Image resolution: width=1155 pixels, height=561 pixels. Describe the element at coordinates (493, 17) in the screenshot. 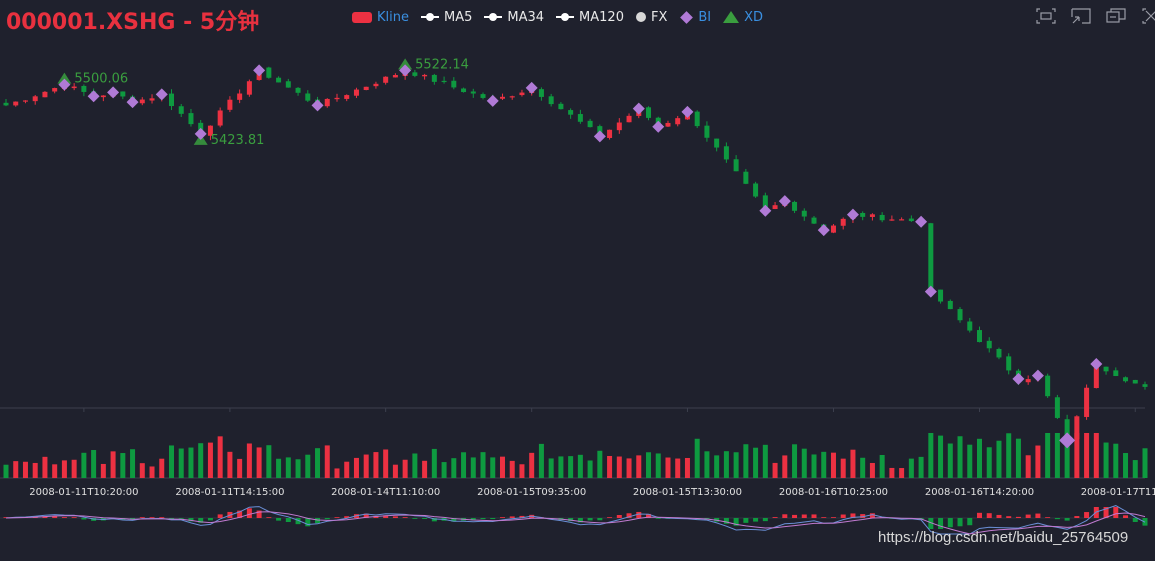

I see `legend-ma34-swatch` at that location.